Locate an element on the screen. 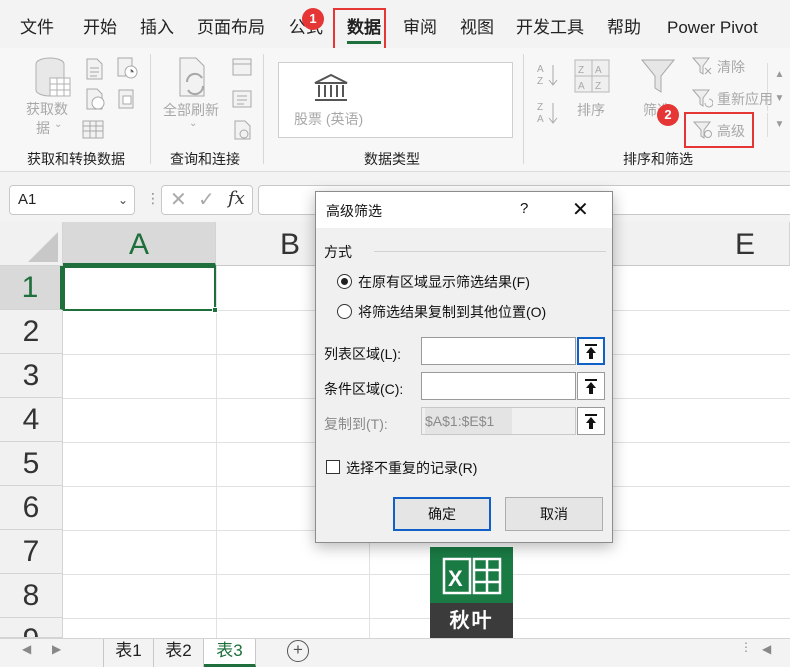  collapse-criteria-range-icon is located at coordinates (591, 386).